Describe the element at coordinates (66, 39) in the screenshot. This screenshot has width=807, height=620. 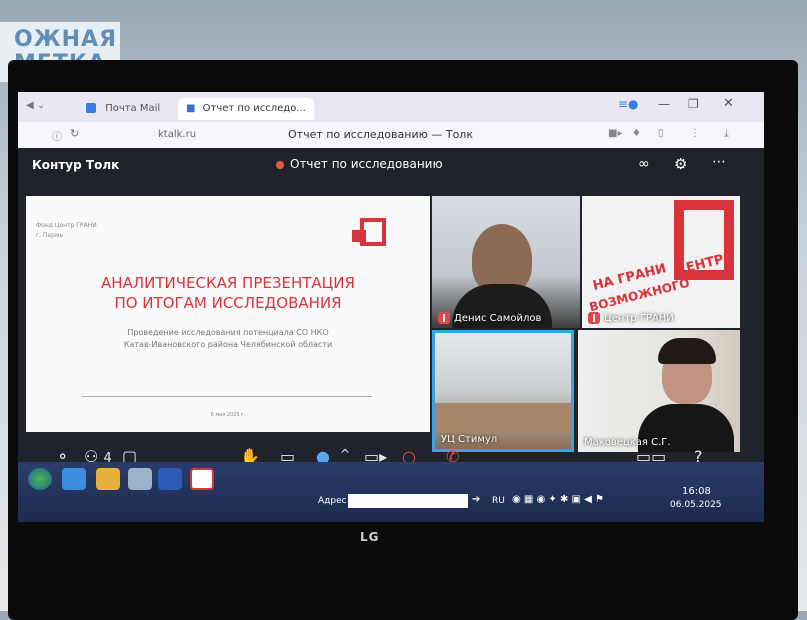
I see `wall-sign-line1: ОЖНАЯ` at that location.